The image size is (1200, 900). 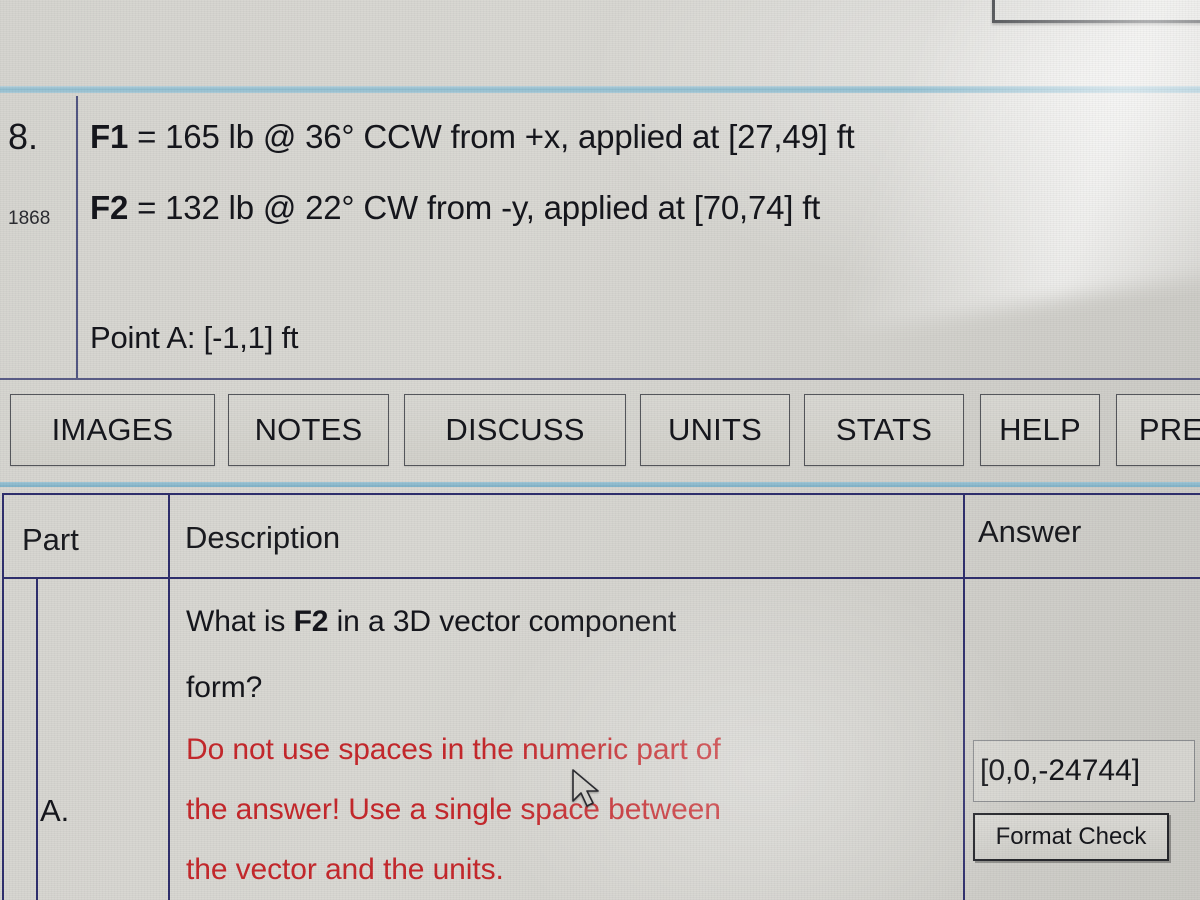 I want to click on problem-number: 8., so click(x=23, y=136).